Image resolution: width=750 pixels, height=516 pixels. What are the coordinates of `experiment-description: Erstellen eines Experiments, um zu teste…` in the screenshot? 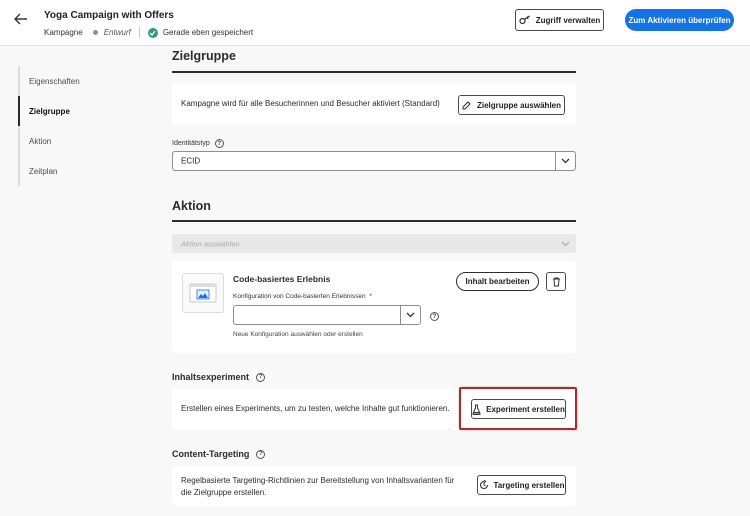 It's located at (315, 408).